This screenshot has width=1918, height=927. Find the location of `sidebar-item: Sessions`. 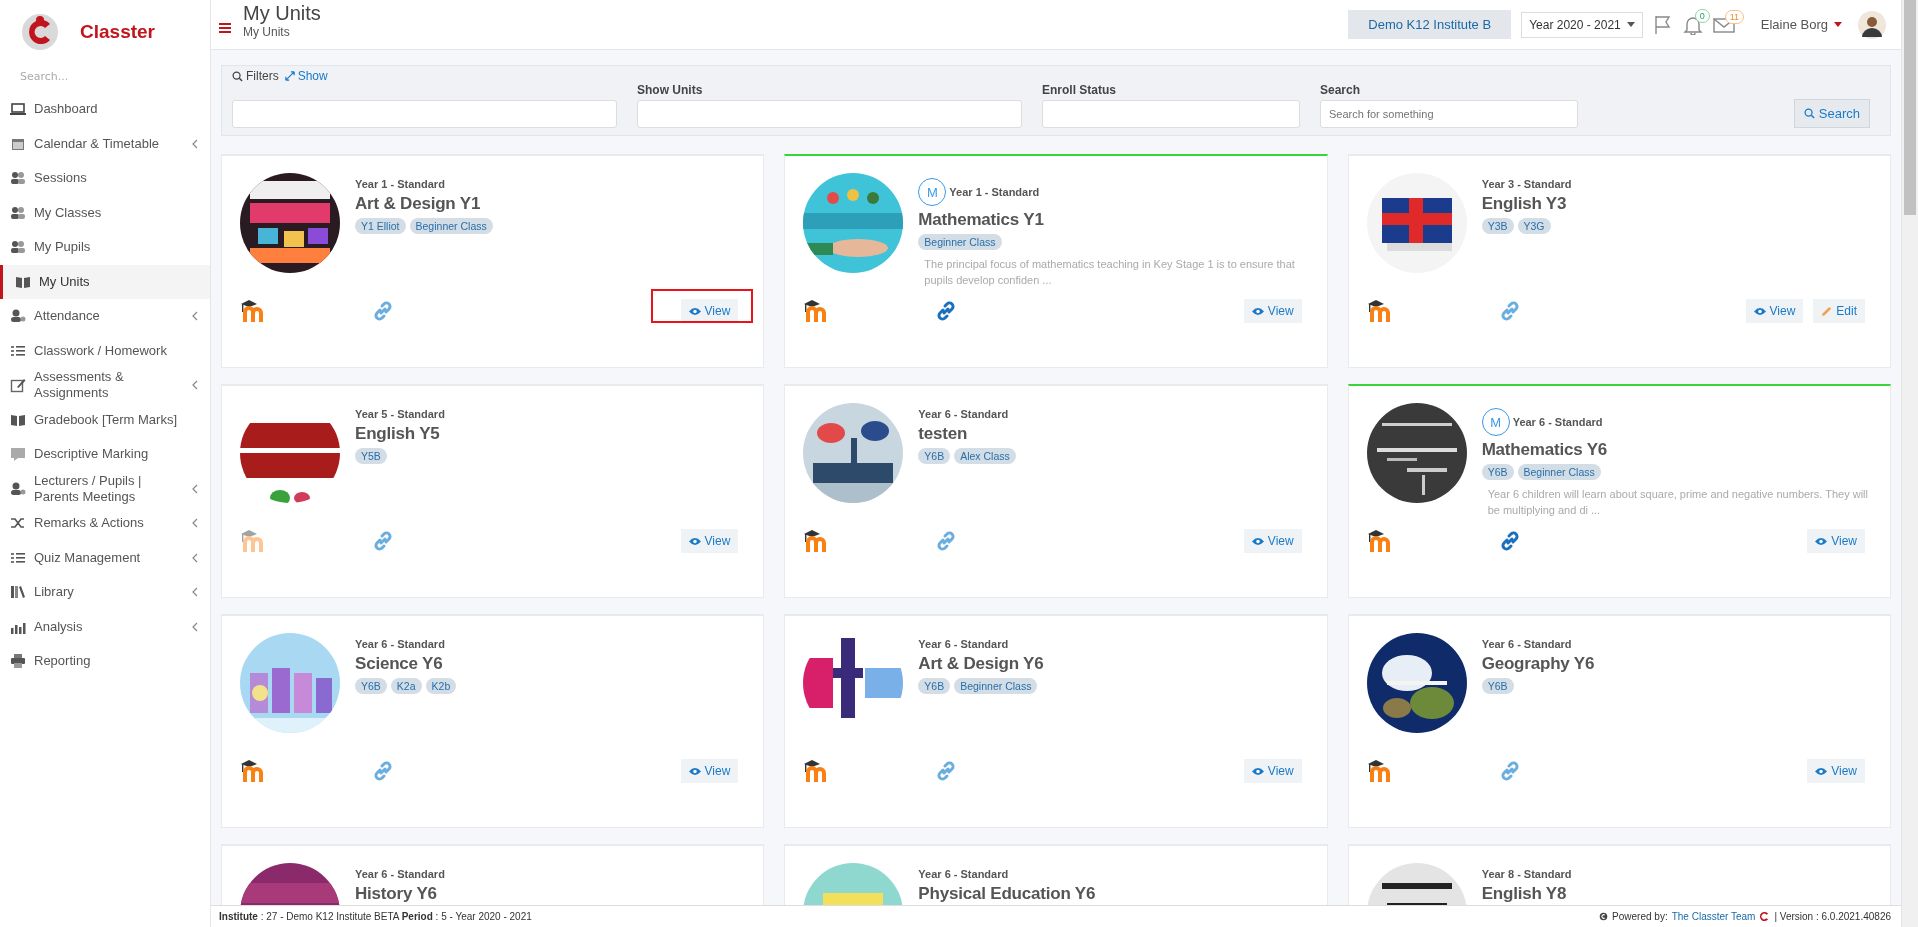

sidebar-item: Sessions is located at coordinates (105, 178).